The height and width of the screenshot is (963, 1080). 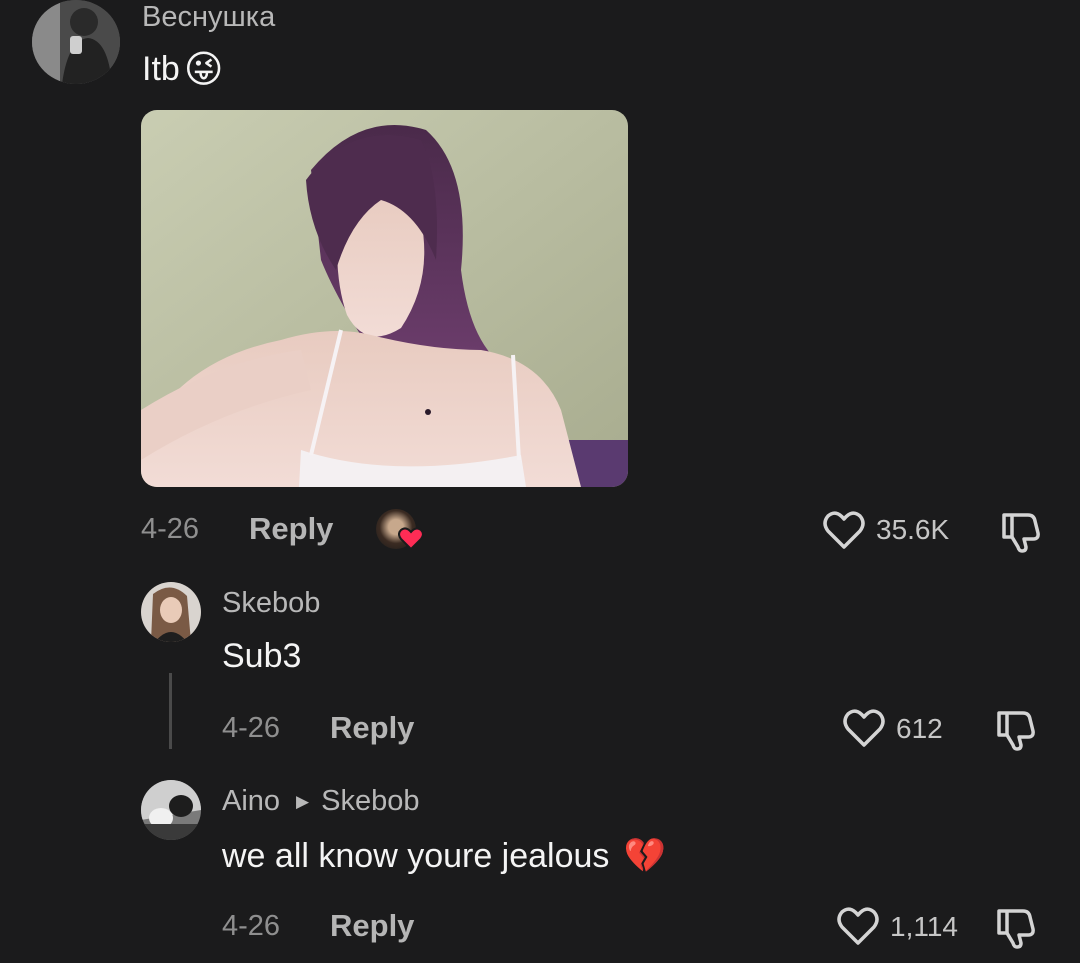 I want to click on reply-username: Skebob, so click(x=271, y=603).